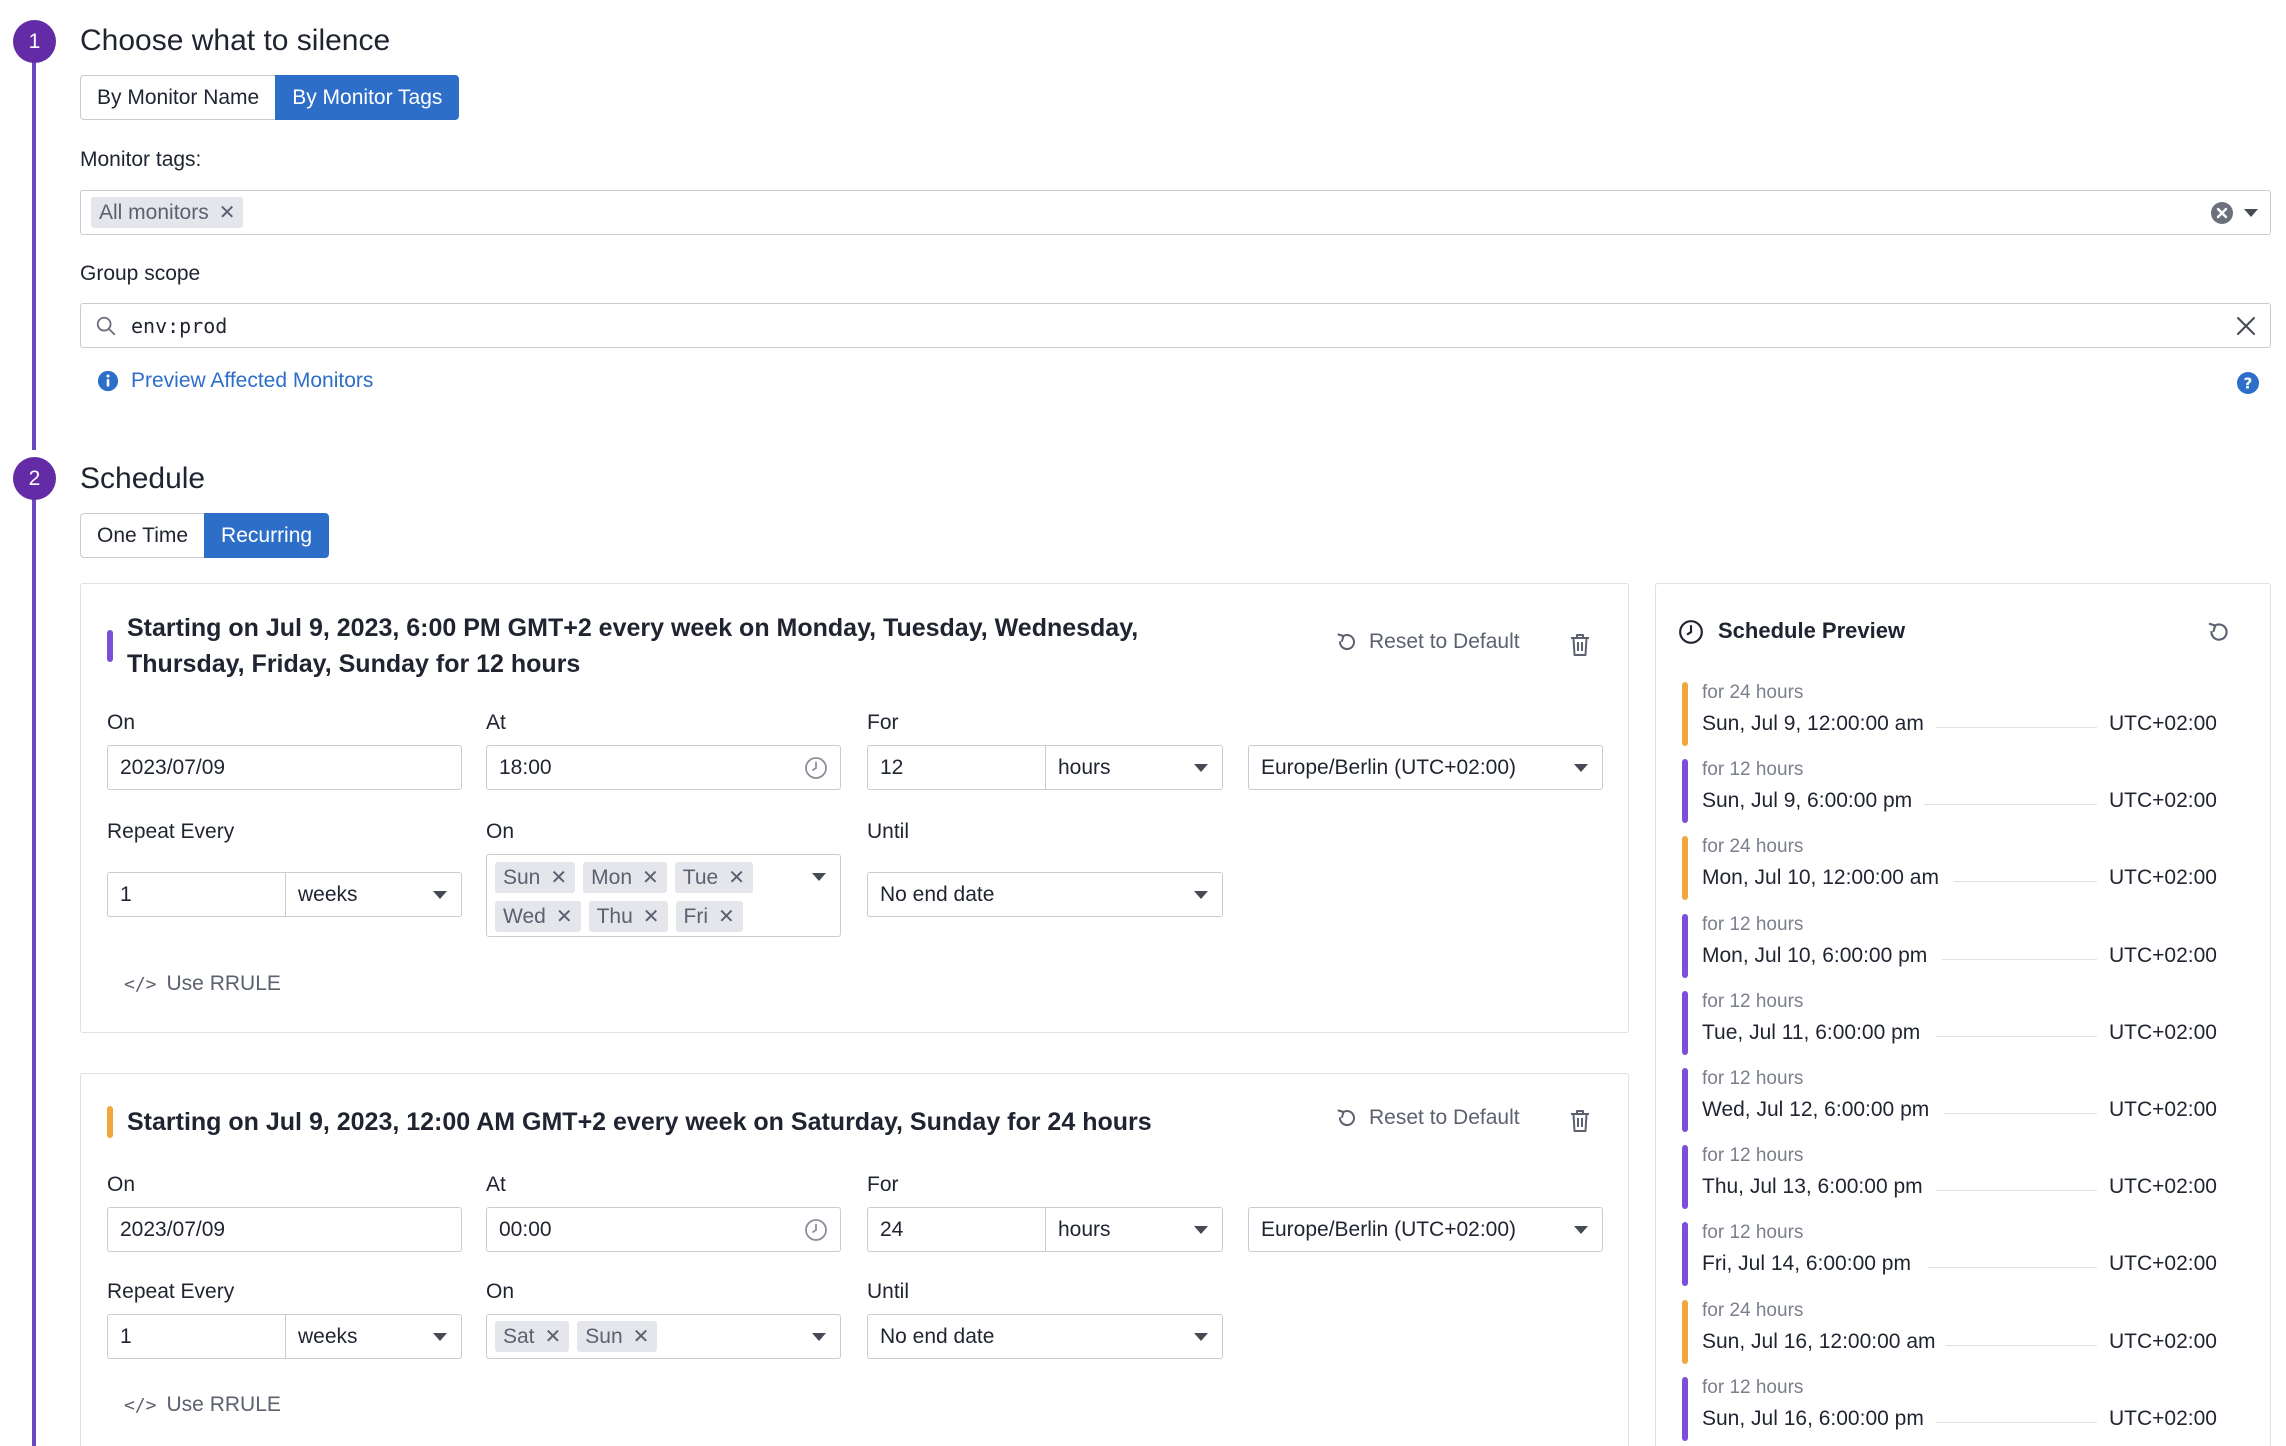 This screenshot has height=1446, width=2286. I want to click on help-icon: ?, so click(2248, 383).